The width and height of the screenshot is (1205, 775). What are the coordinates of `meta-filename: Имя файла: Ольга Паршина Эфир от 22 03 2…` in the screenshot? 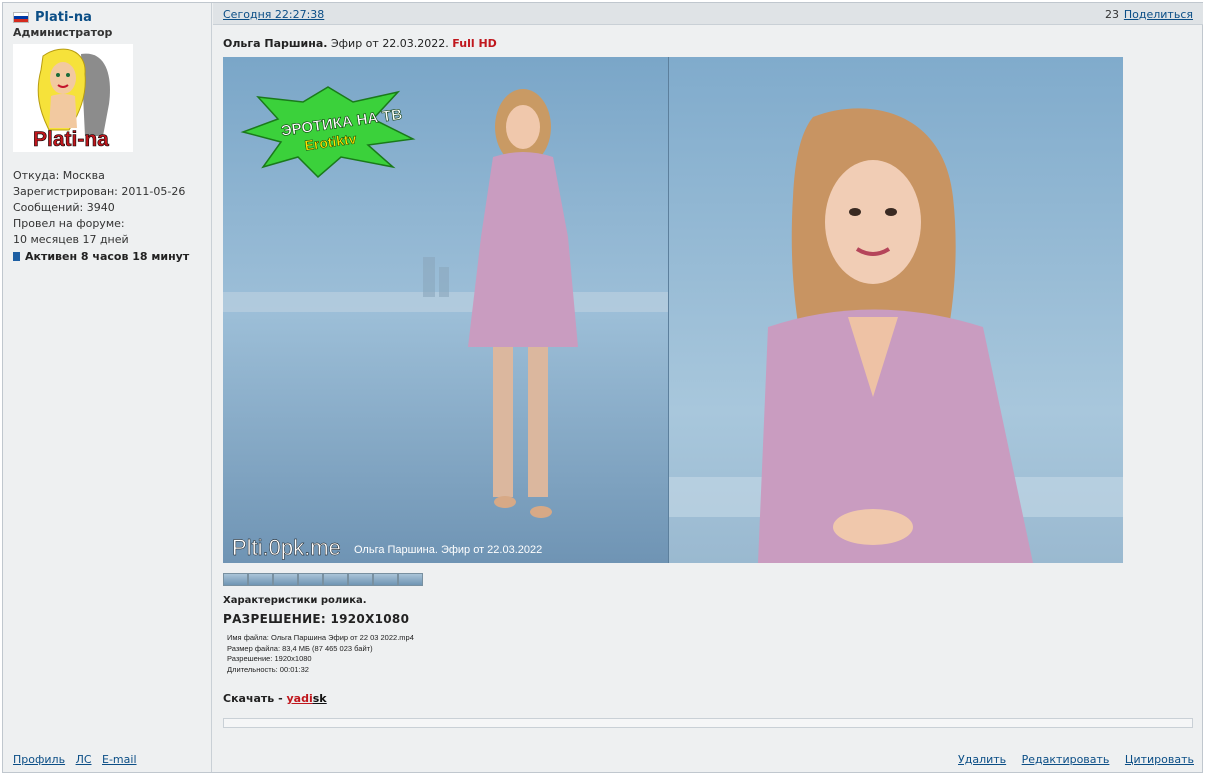 It's located at (320, 637).